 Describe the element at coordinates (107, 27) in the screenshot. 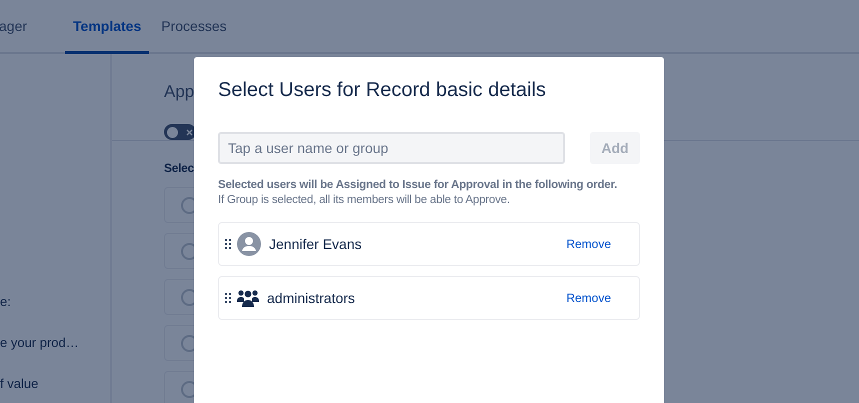

I see `nav-tab: Templates` at that location.